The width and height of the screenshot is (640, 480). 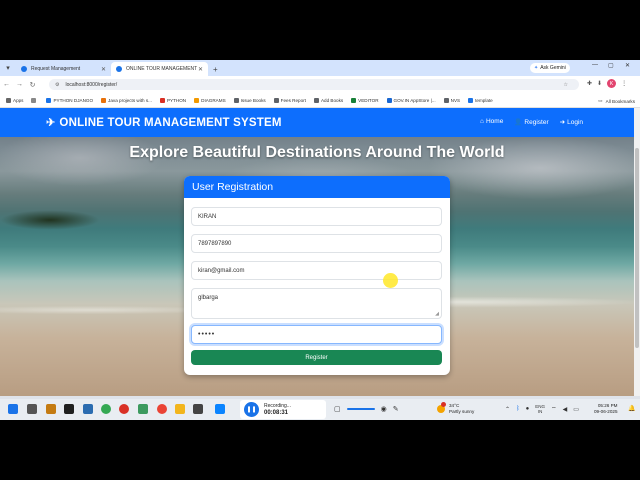 What do you see at coordinates (63, 69) in the screenshot?
I see `tab-request-management: Request Management ✕` at bounding box center [63, 69].